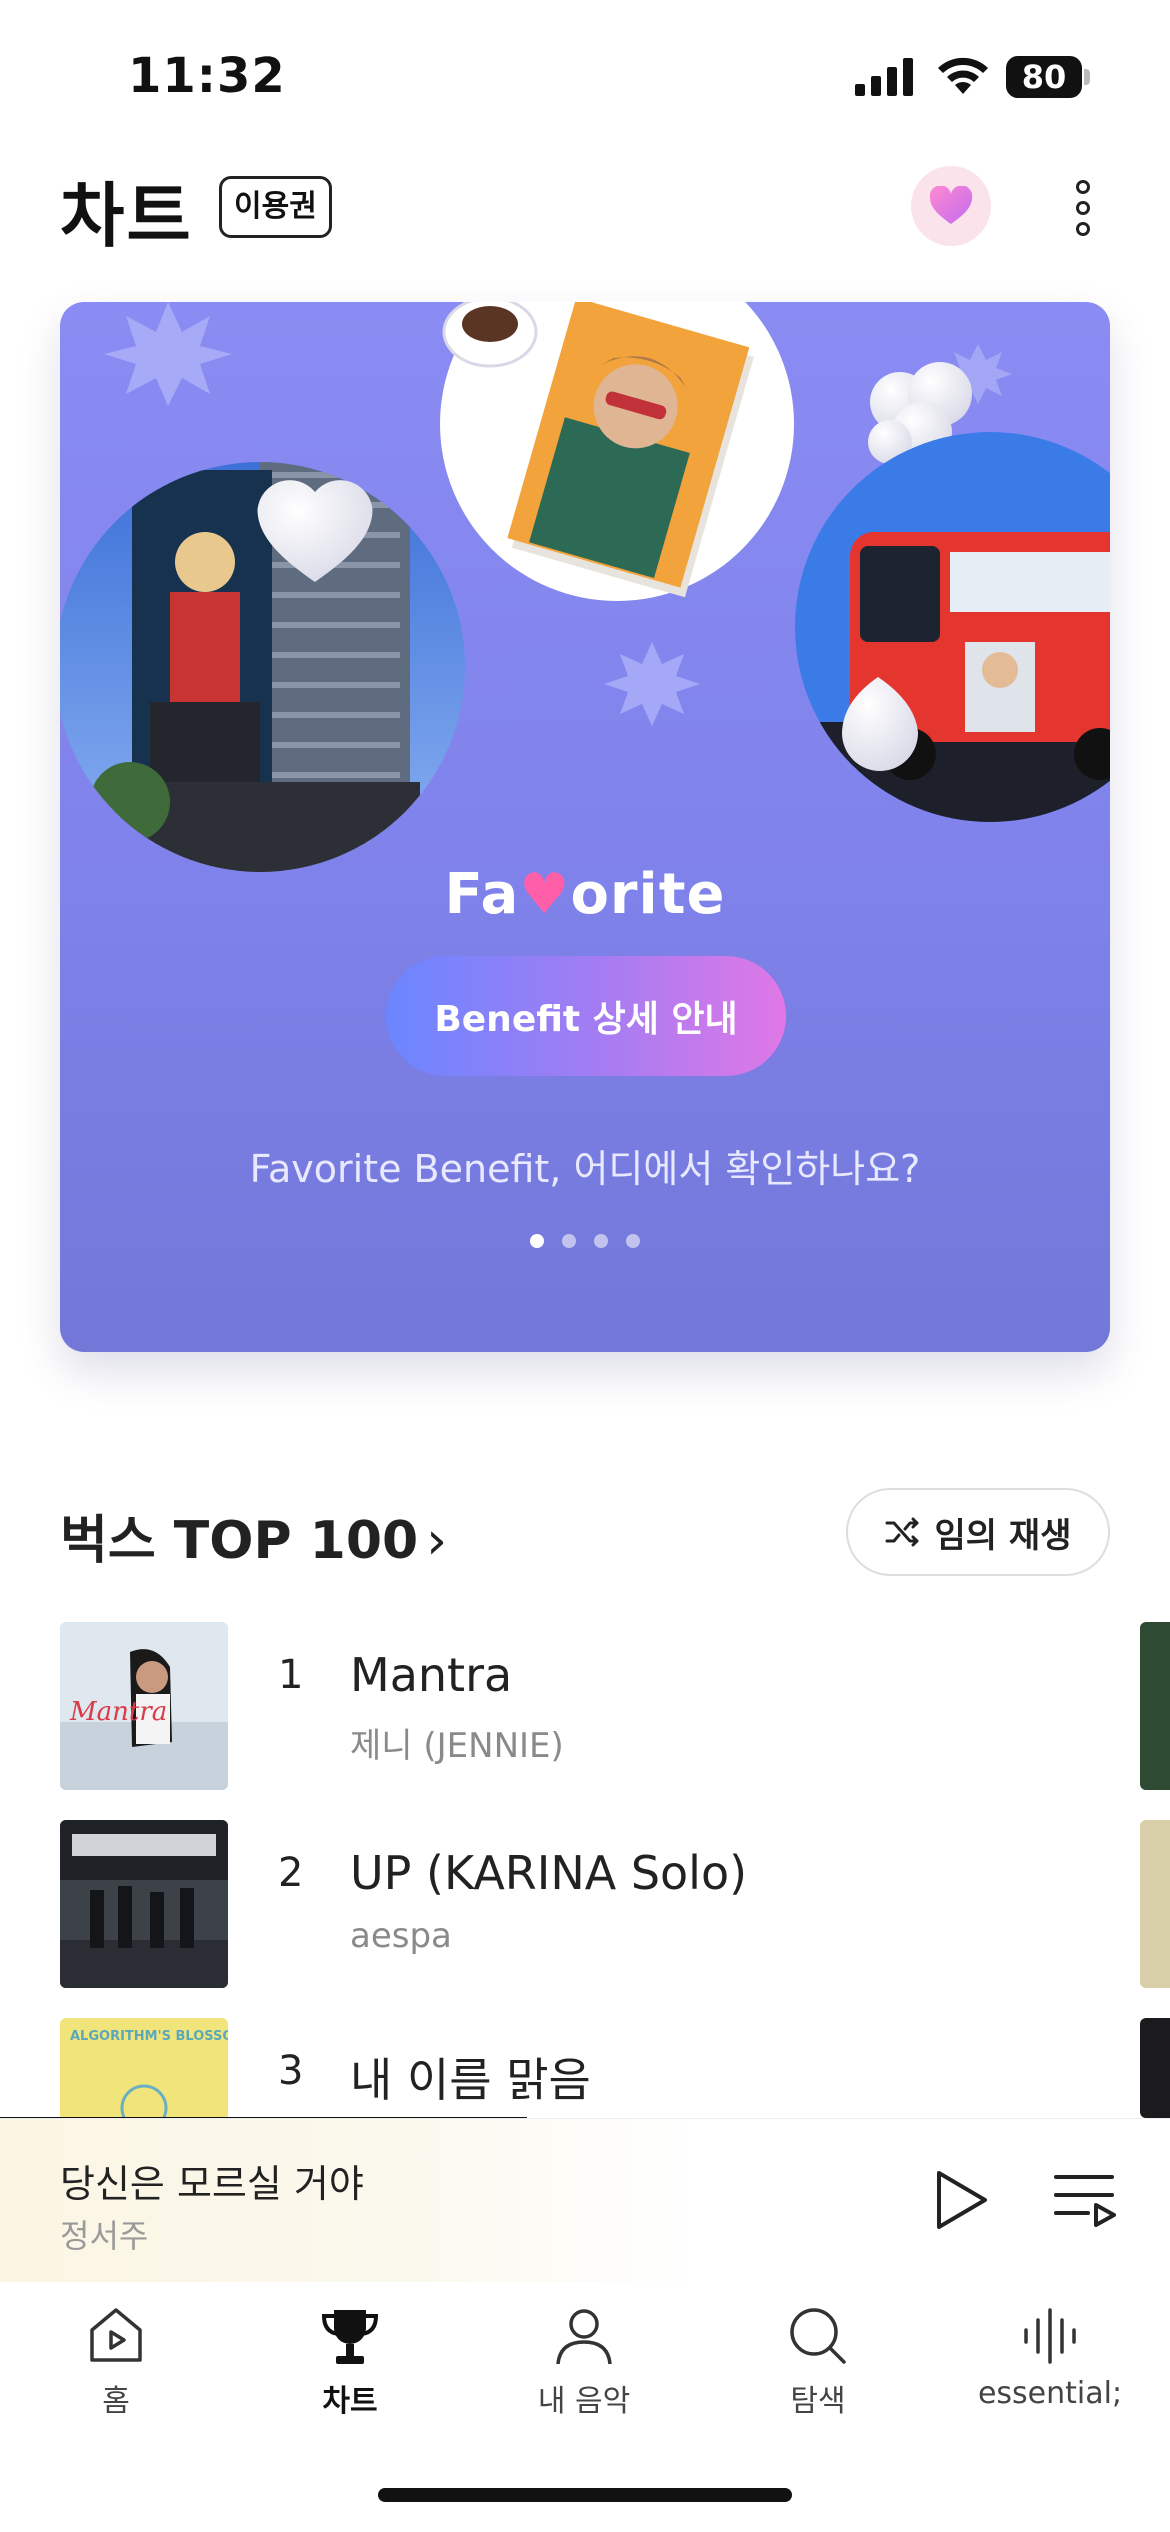  Describe the element at coordinates (818, 2379) in the screenshot. I see `tab-search: 탐색` at that location.